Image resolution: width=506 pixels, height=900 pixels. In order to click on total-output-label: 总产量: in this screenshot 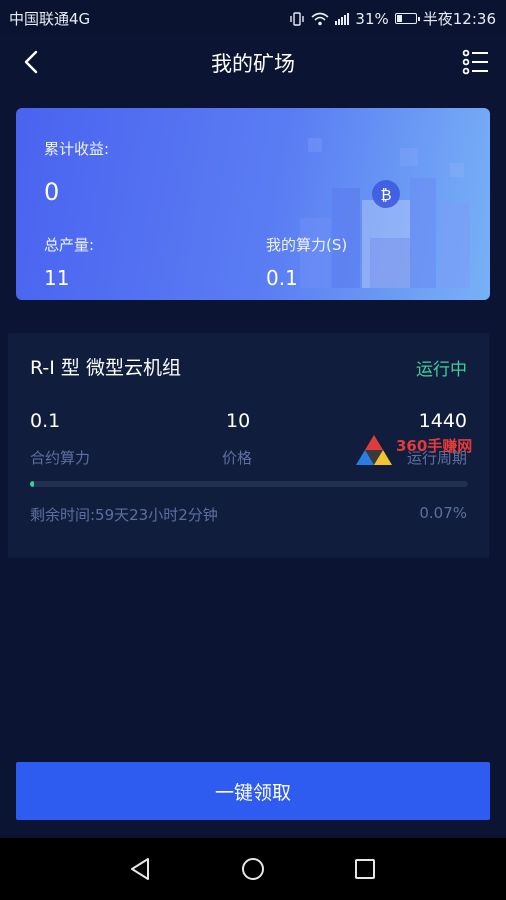, I will do `click(69, 245)`.